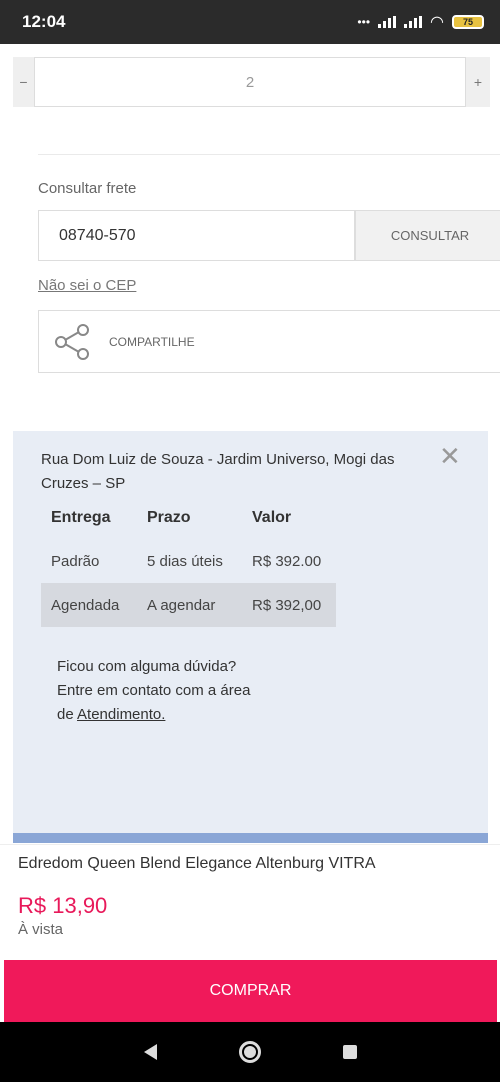 This screenshot has height=1082, width=500. What do you see at coordinates (269, 341) in the screenshot?
I see `share-button: COMPARTILHE` at bounding box center [269, 341].